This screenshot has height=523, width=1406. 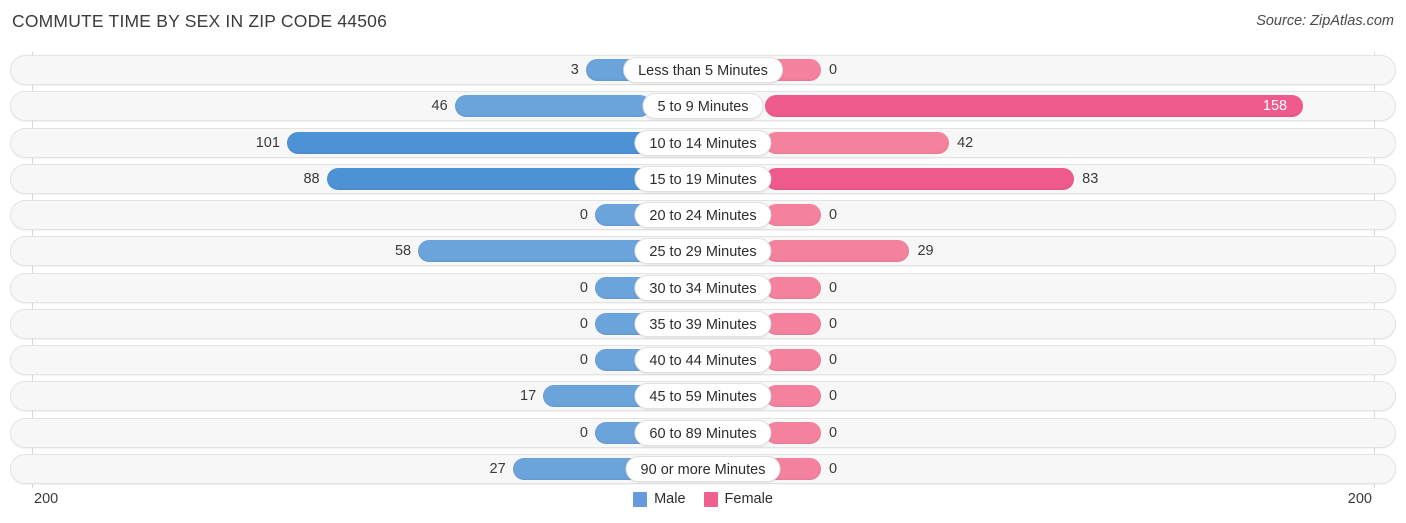 I want to click on table-row: 0 0 30 to 34 Minutes, so click(x=703, y=287).